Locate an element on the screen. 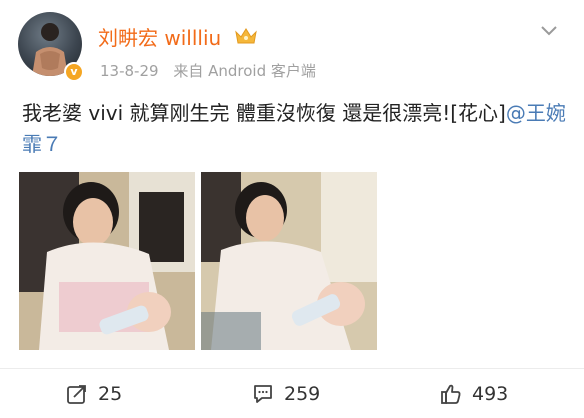  crown-icon is located at coordinates (246, 36).